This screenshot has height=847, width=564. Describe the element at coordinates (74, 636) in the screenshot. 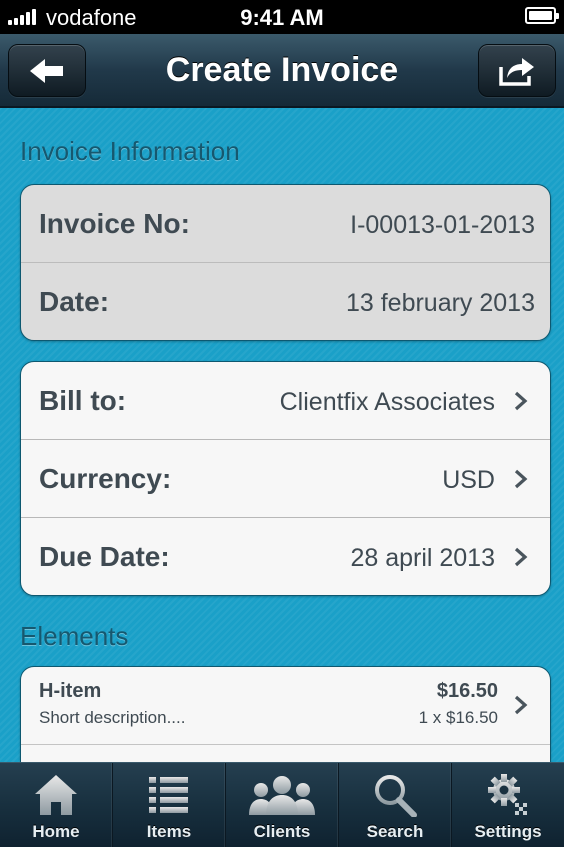

I see `section-title-elements: Elements` at that location.